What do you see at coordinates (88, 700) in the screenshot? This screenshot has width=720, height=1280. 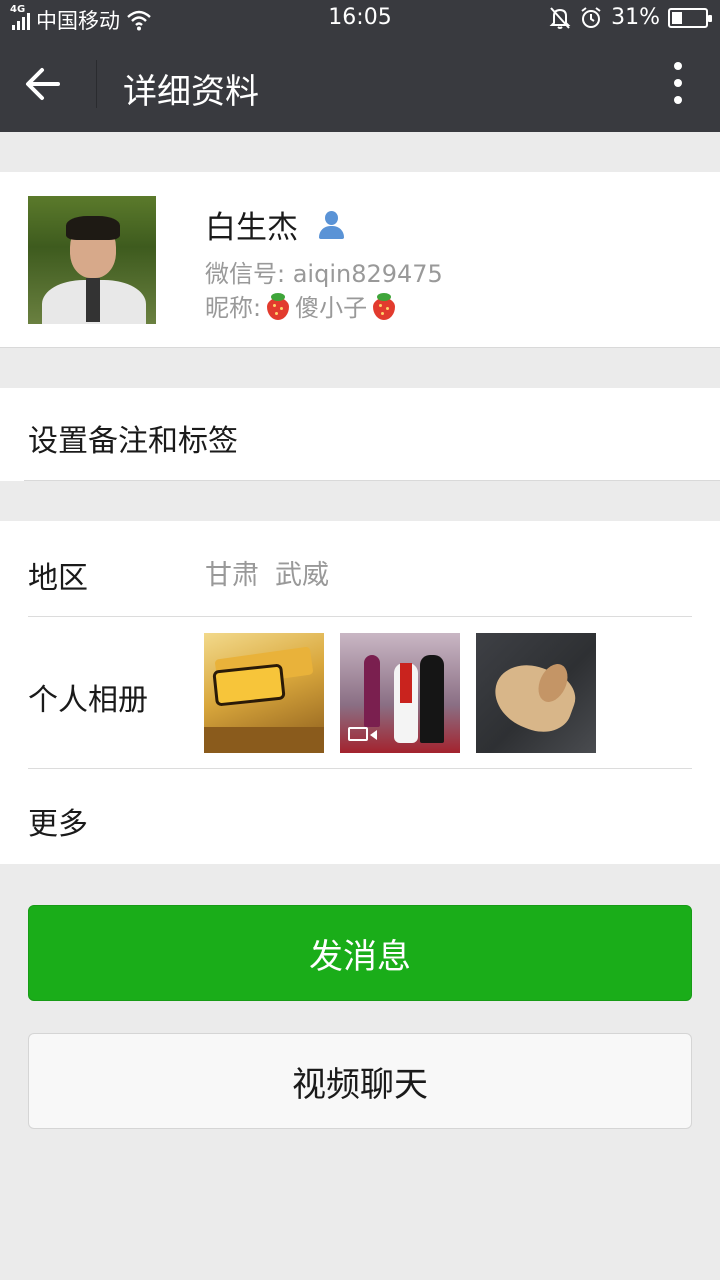 I see `album-label: 个人相册` at bounding box center [88, 700].